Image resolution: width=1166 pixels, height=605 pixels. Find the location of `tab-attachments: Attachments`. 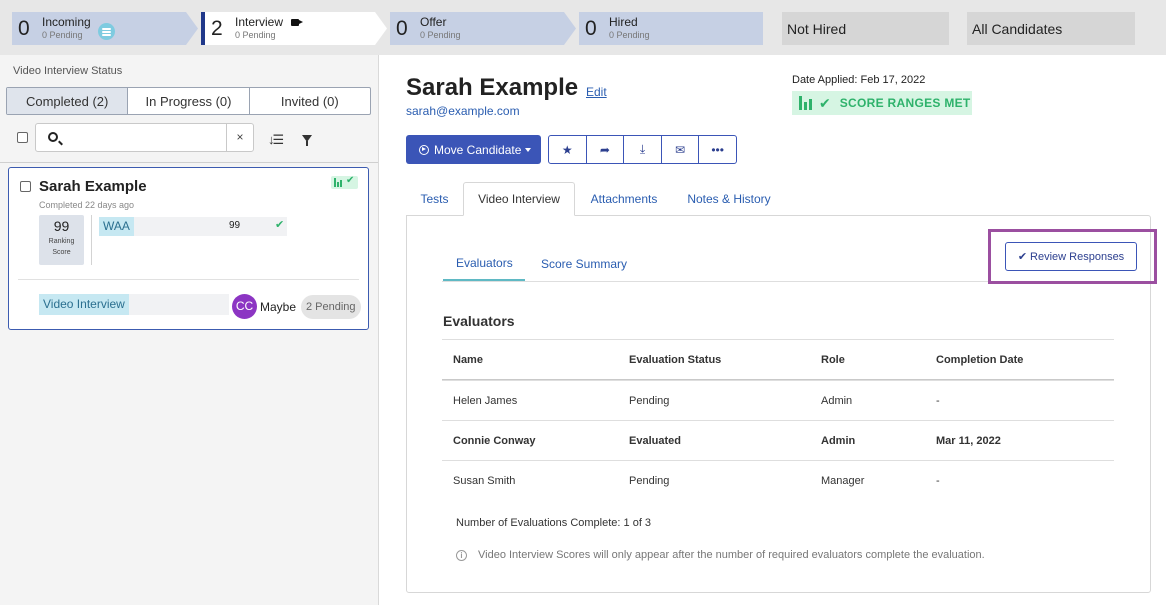

tab-attachments: Attachments is located at coordinates (624, 199).